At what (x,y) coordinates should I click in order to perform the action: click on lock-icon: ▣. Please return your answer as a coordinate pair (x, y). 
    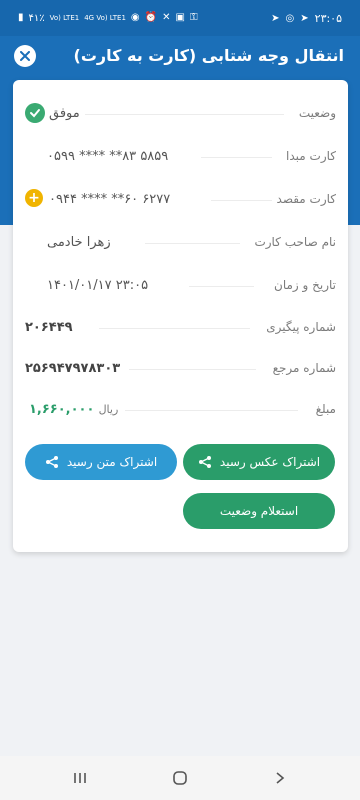
    Looking at the image, I should click on (180, 17).